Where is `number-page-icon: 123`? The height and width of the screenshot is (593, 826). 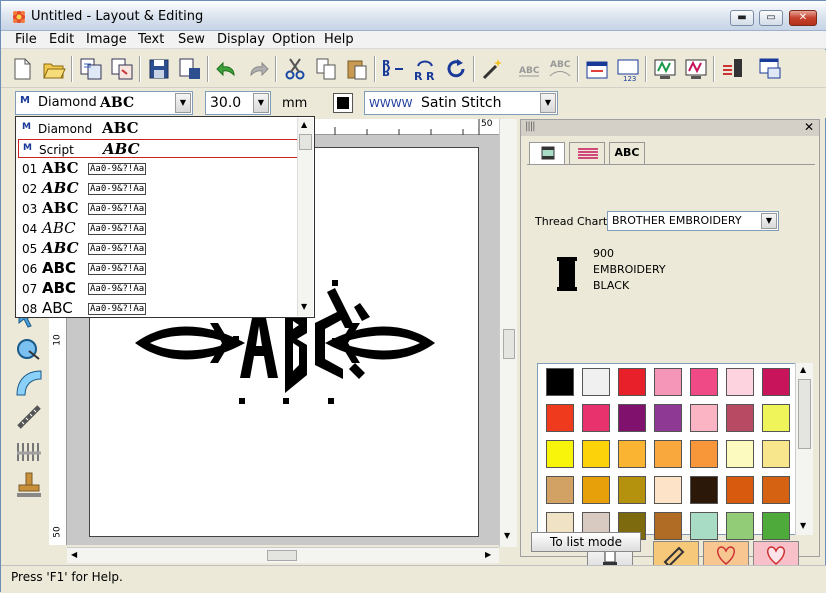
number-page-icon: 123 is located at coordinates (628, 69).